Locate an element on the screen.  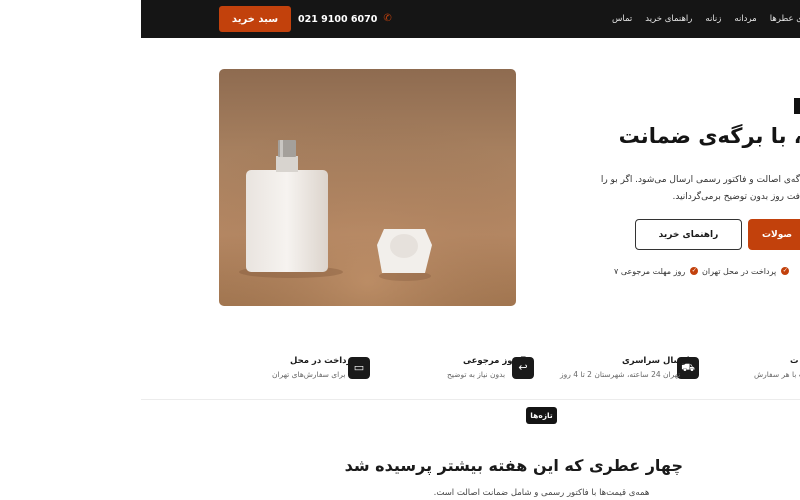
buying-guide-button: راهنمای خرید is located at coordinates (688, 234).